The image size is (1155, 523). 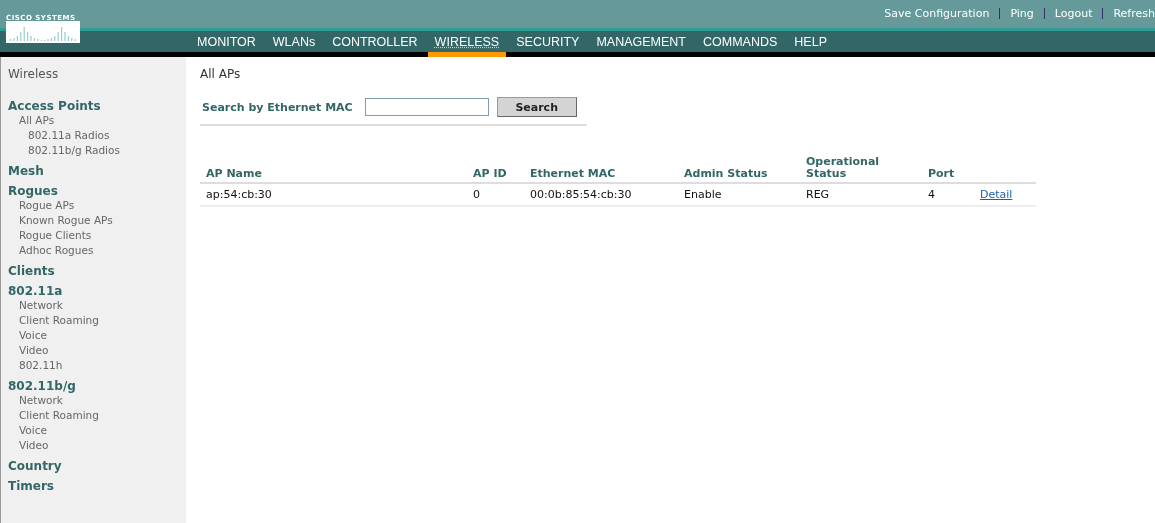 What do you see at coordinates (495, 194) in the screenshot?
I see `table-cell: 0` at bounding box center [495, 194].